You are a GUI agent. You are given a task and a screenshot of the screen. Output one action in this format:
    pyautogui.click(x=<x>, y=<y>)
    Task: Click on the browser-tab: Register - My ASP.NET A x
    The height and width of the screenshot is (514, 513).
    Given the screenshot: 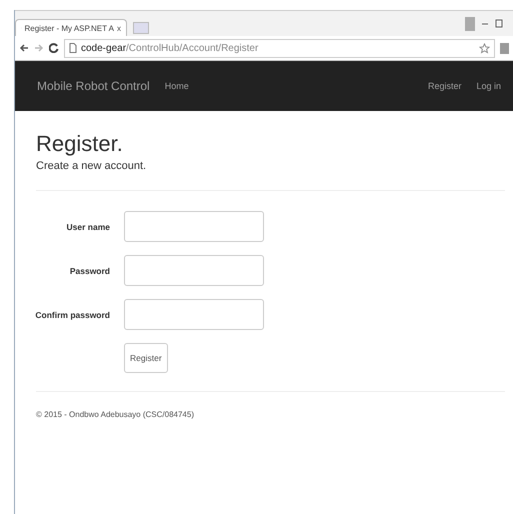 What is the action you would take?
    pyautogui.click(x=71, y=27)
    